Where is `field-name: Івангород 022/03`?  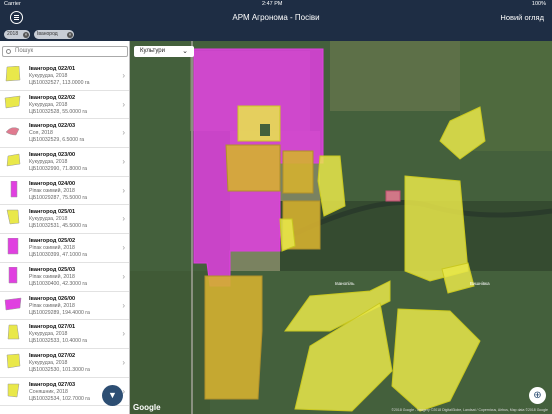
field-name: Івангород 022/03 is located at coordinates (52, 126).